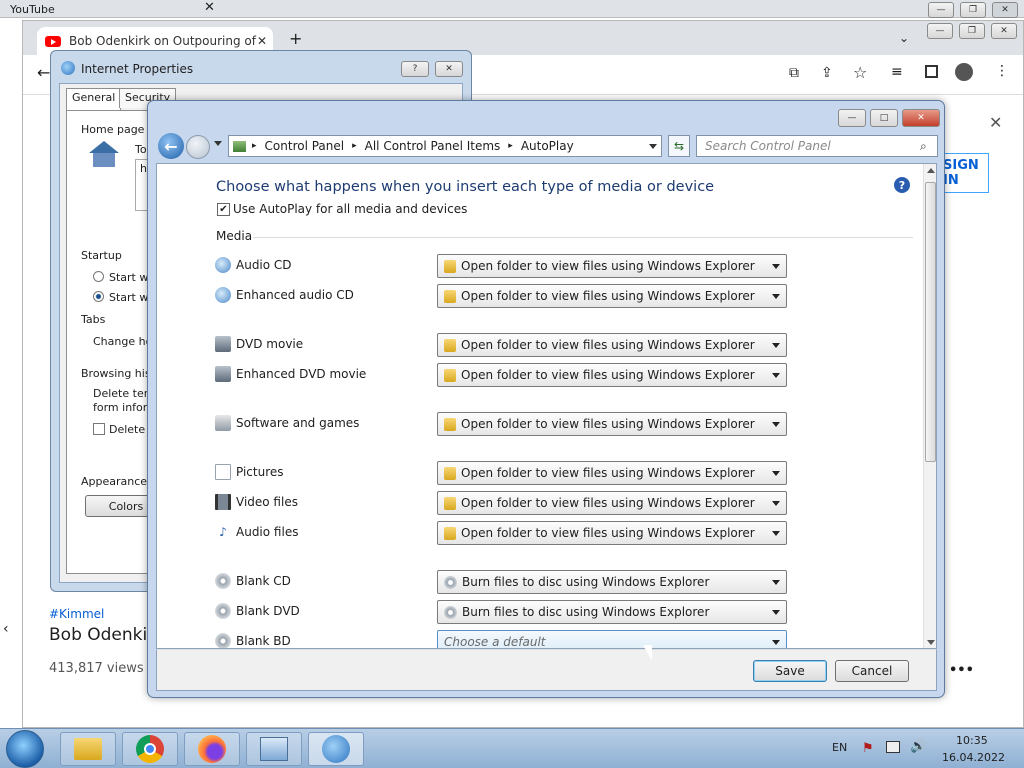  Describe the element at coordinates (267, 502) in the screenshot. I see `media-label: Video files` at that location.